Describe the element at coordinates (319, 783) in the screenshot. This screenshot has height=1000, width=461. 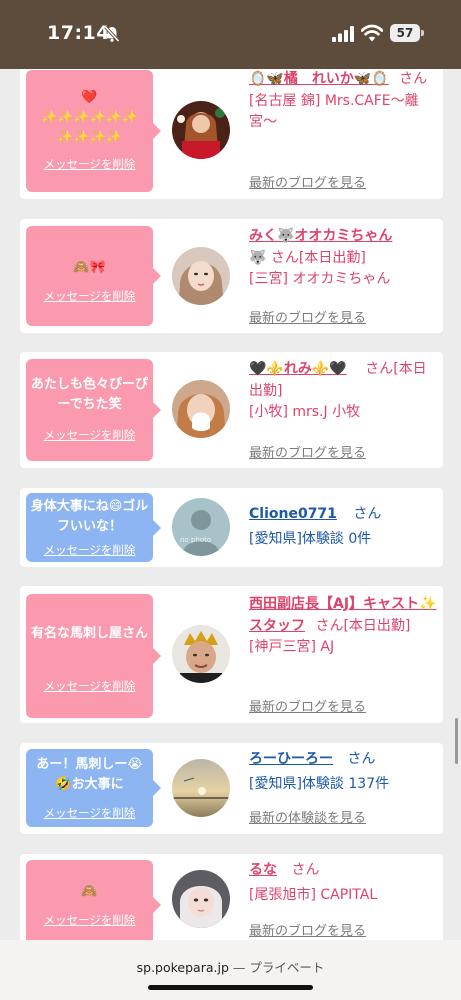
I see `store-label: [愛知県]体験談 137件` at that location.